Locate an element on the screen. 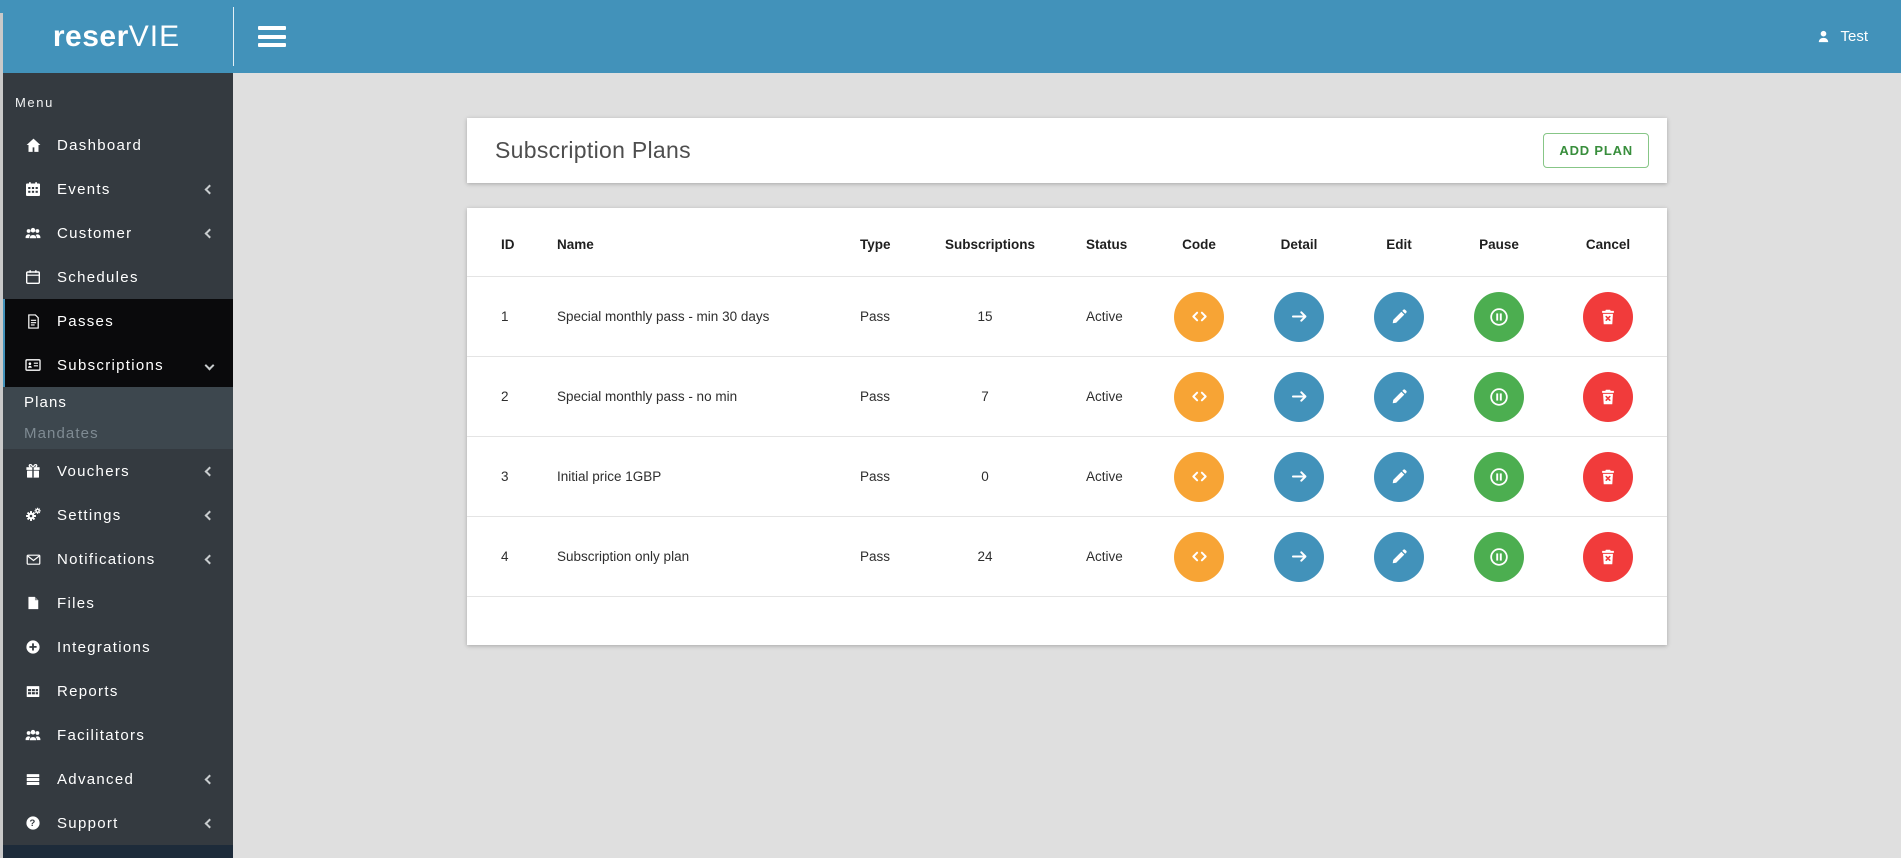 The height and width of the screenshot is (858, 1901). sidebar-item-label: Events is located at coordinates (84, 189).